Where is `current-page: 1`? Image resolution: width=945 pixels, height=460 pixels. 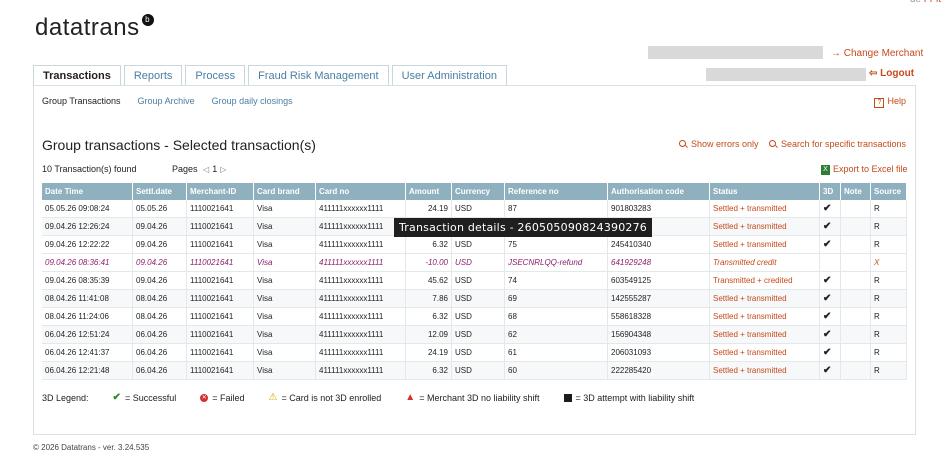 current-page: 1 is located at coordinates (214, 169).